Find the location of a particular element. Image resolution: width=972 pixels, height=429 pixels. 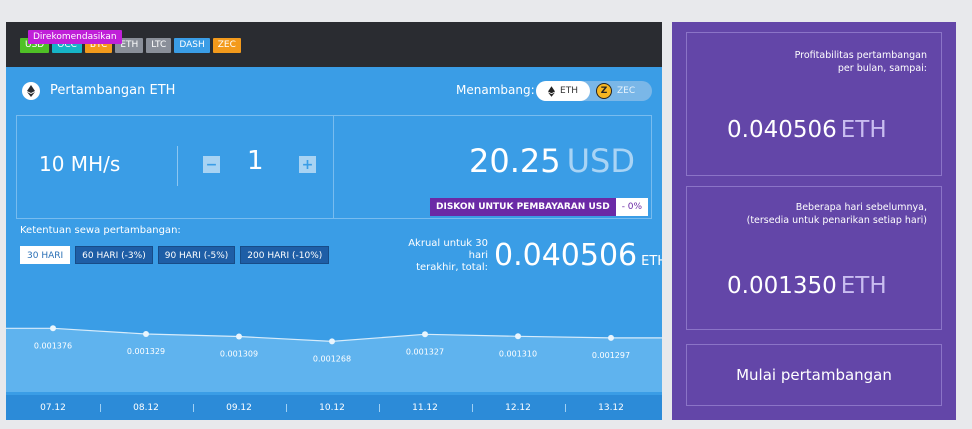

rental-terms-label: Ketentuan sewa pertambangan: is located at coordinates (100, 230).